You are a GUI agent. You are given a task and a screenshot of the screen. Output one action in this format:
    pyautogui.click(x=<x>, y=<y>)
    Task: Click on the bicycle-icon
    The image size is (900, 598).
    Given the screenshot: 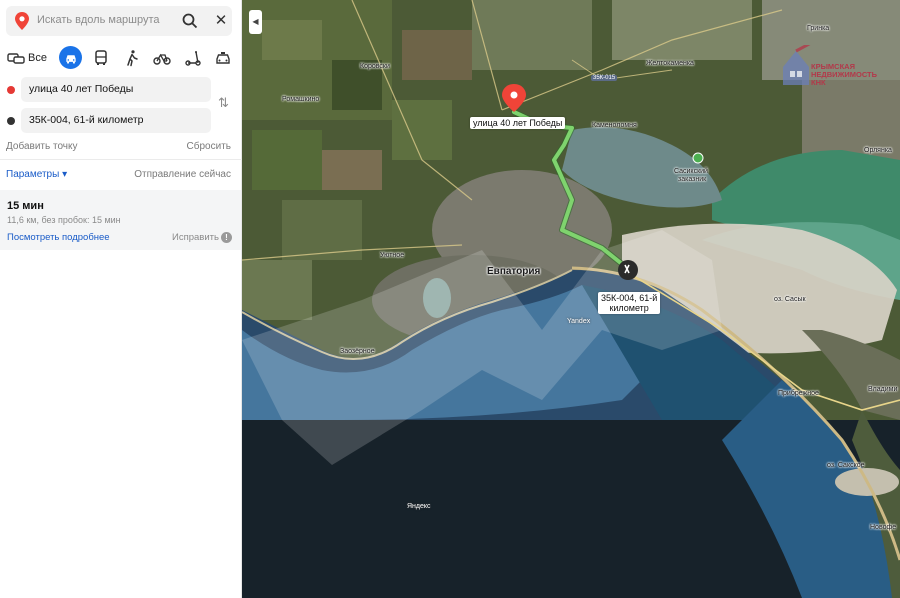 What is the action you would take?
    pyautogui.click(x=162, y=59)
    